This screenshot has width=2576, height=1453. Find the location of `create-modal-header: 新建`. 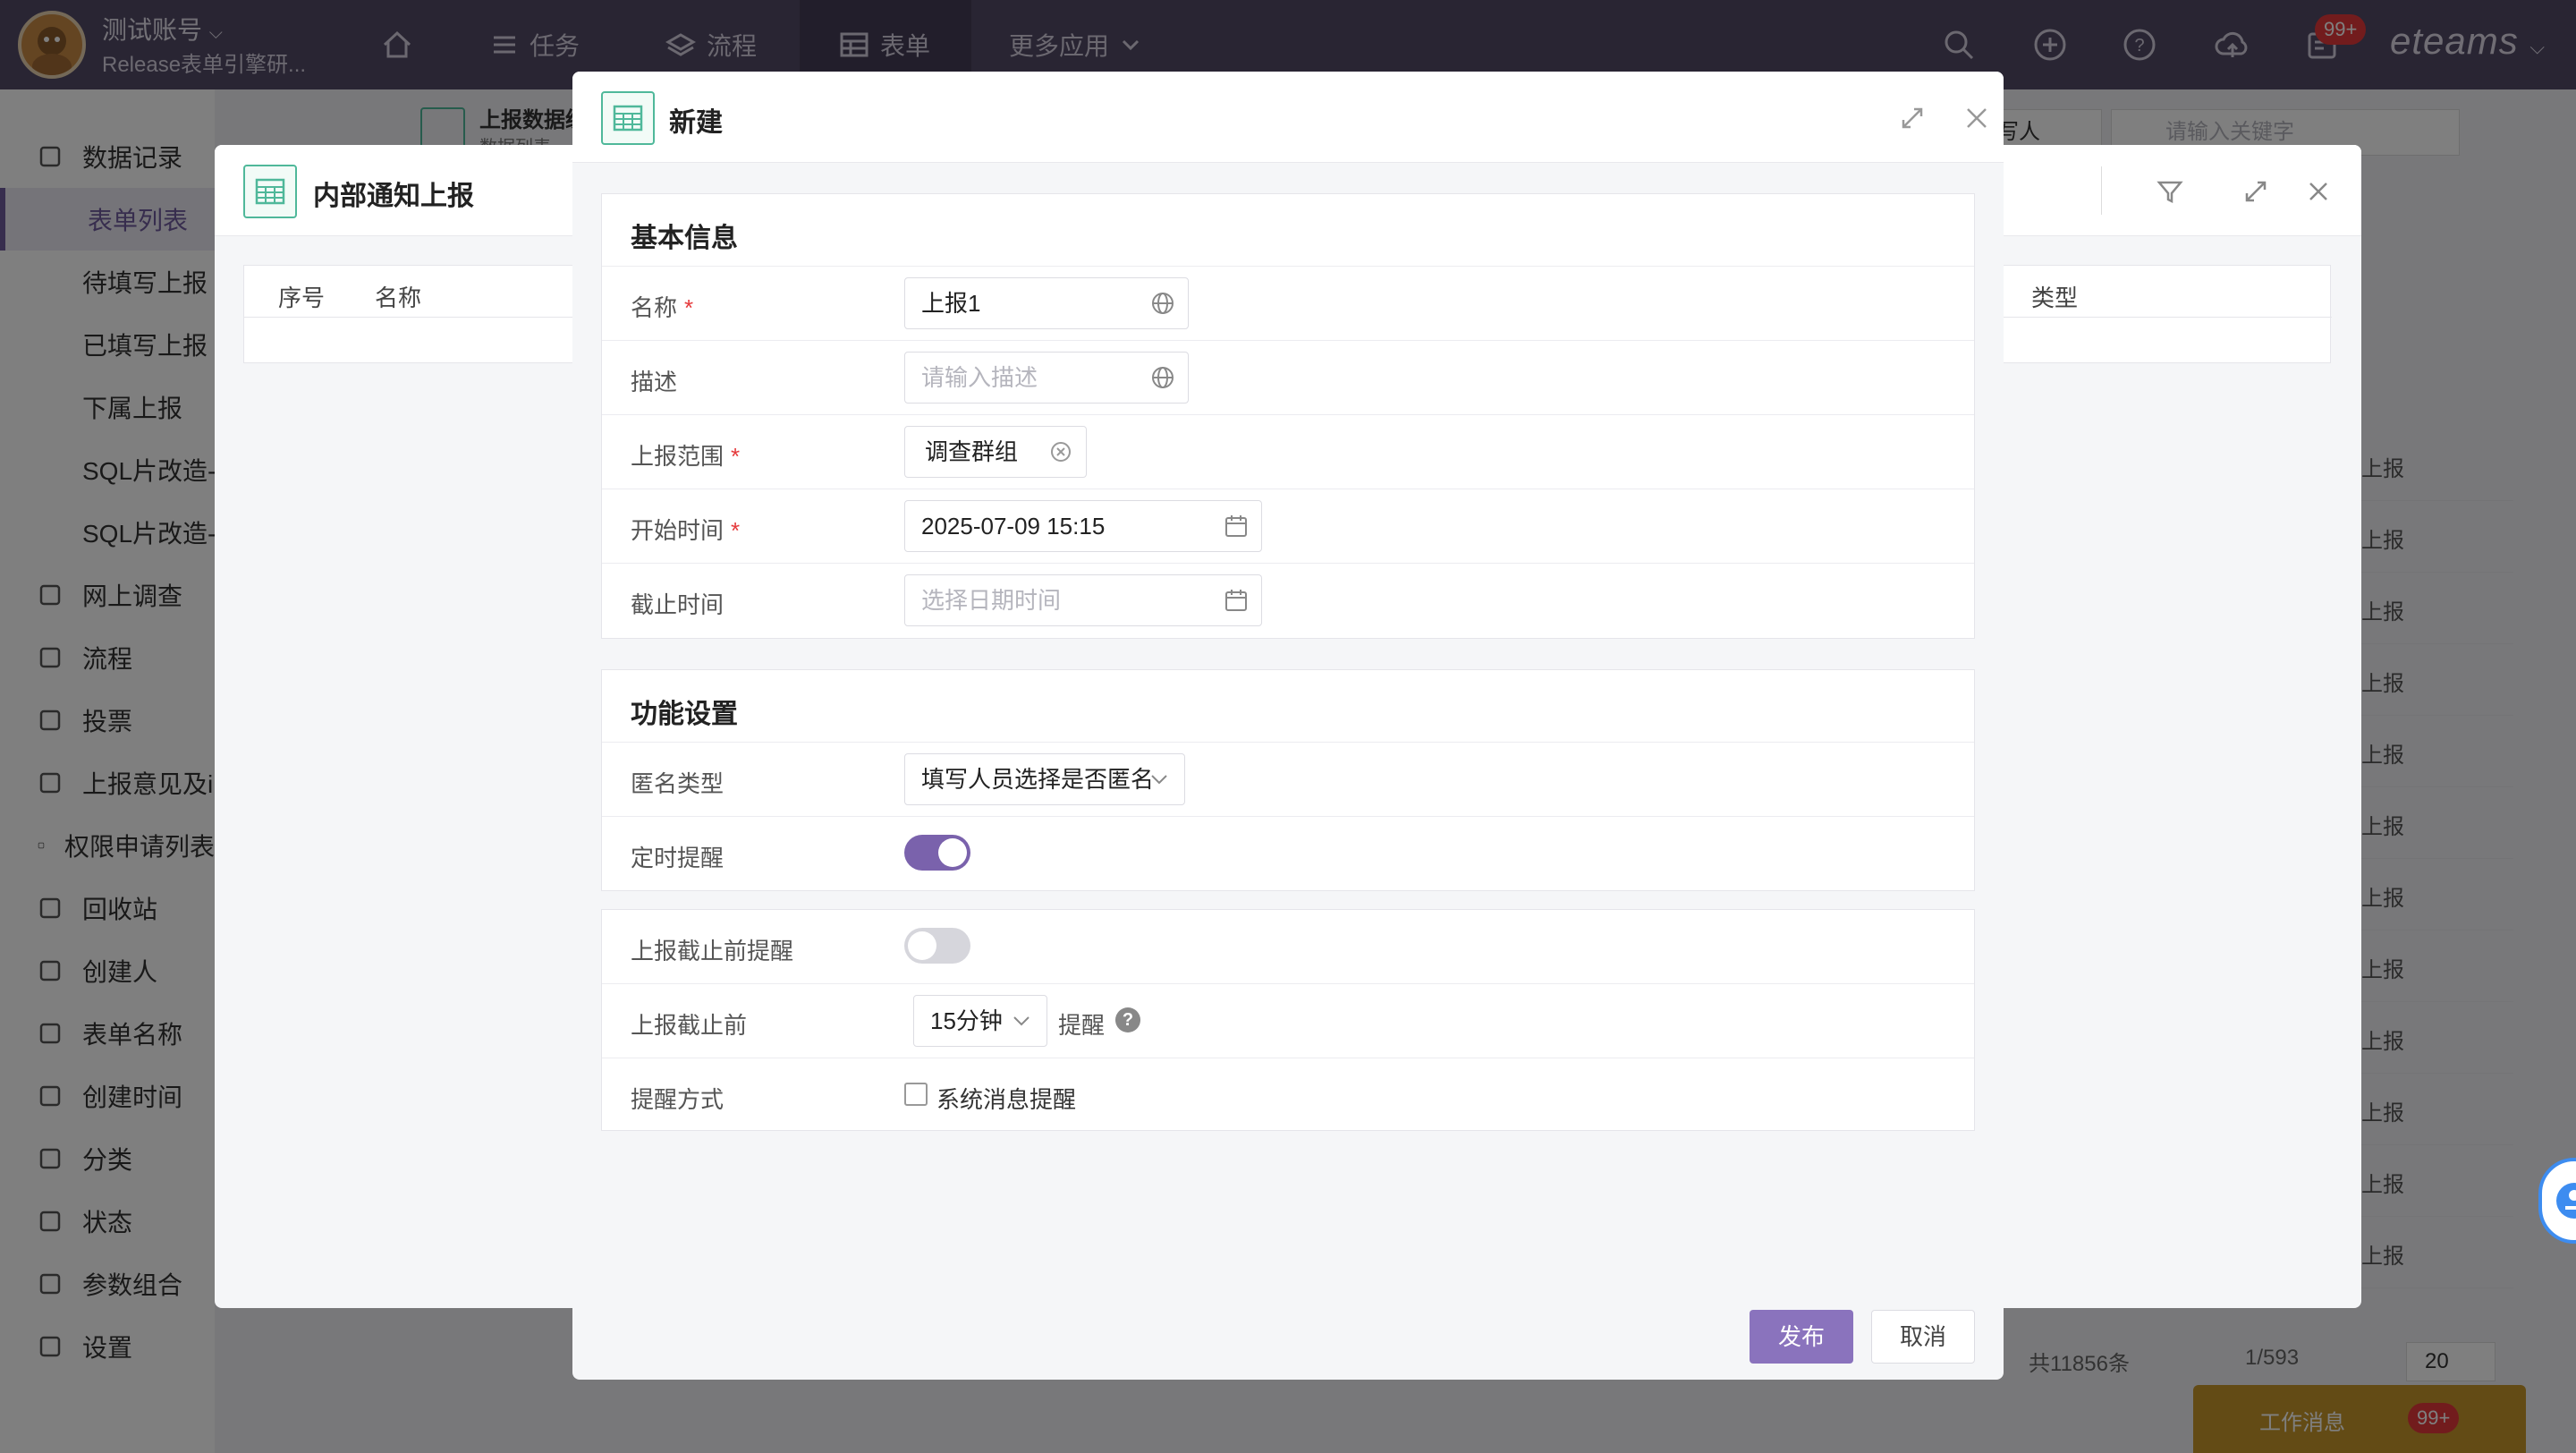

create-modal-header: 新建 is located at coordinates (1288, 117).